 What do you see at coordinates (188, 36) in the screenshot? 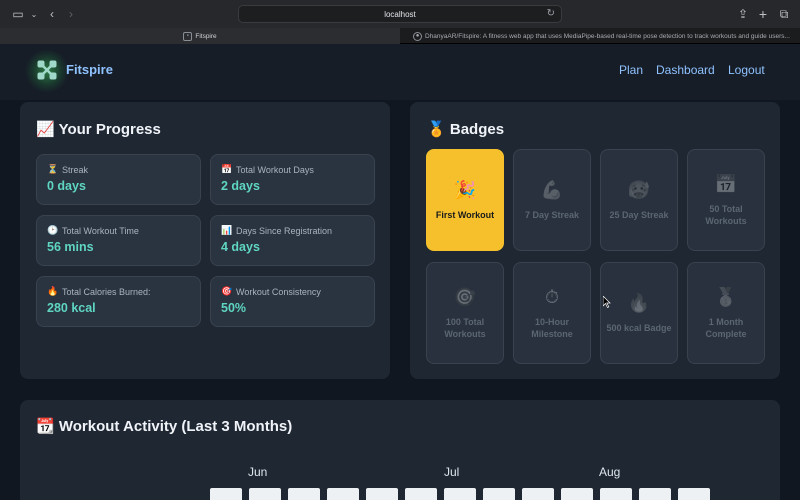
I see `site-favicon-icon: ▫` at bounding box center [188, 36].